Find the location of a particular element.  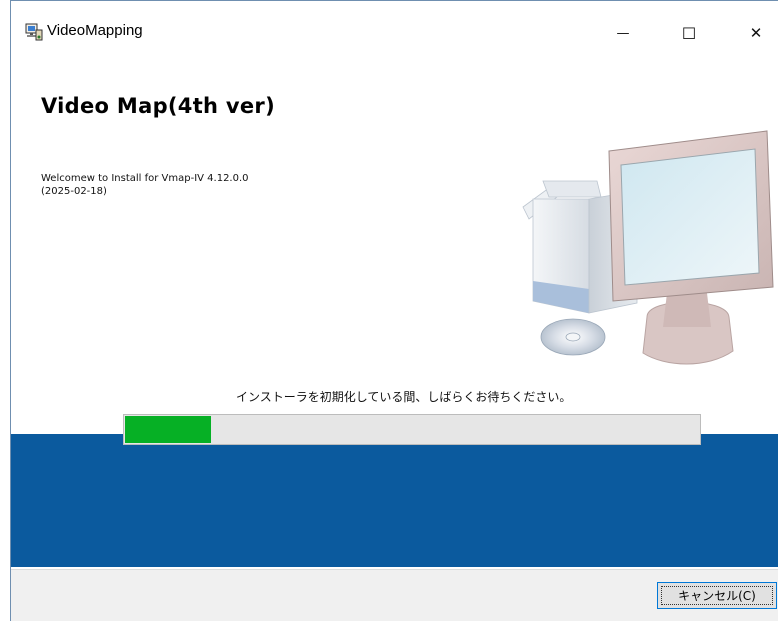

minimize-icon: — is located at coordinates (623, 33).